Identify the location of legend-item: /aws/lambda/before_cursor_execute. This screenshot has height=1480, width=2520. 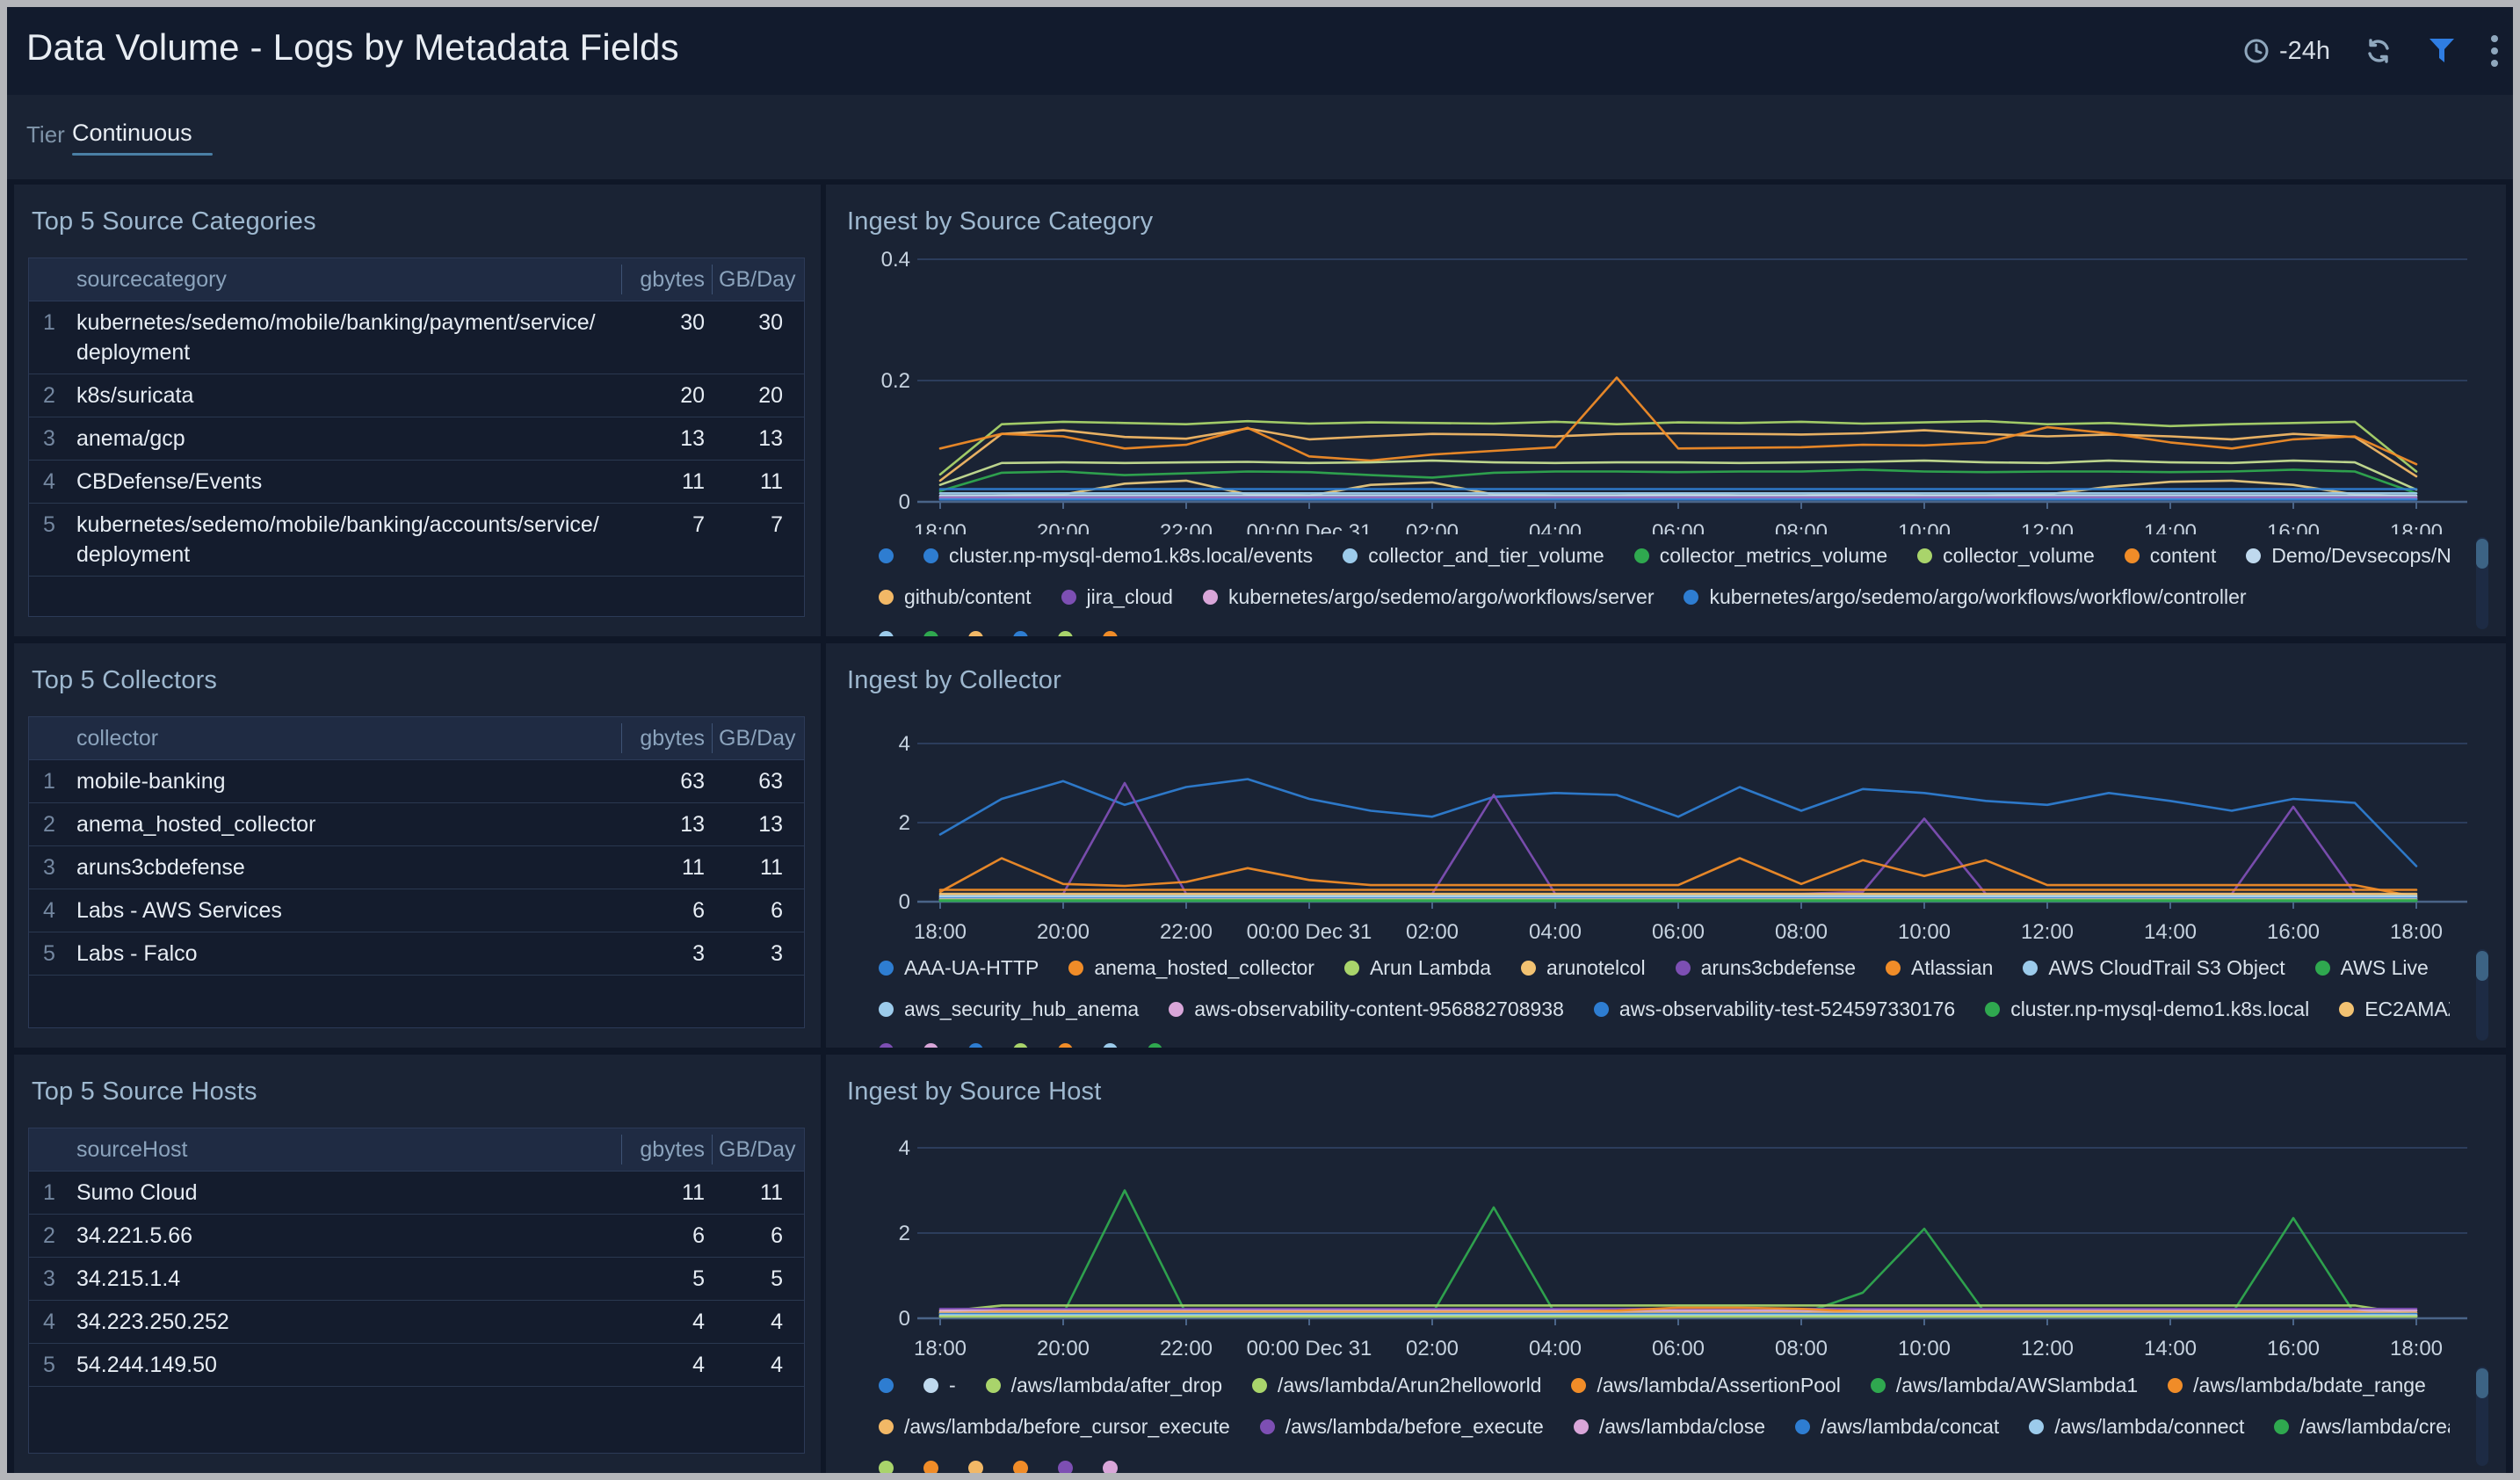
(1054, 1427).